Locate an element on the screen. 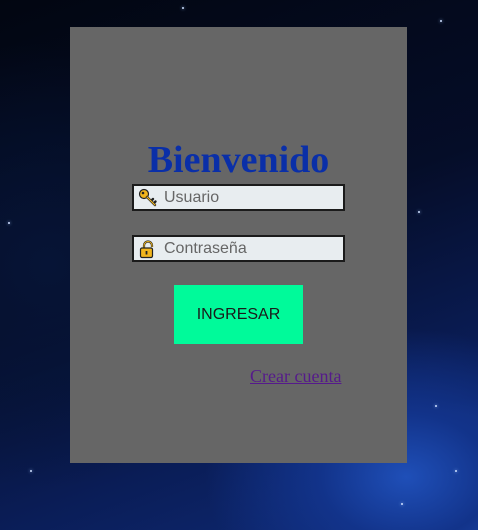 This screenshot has height=530, width=478. login-button: INGRESAR is located at coordinates (238, 314).